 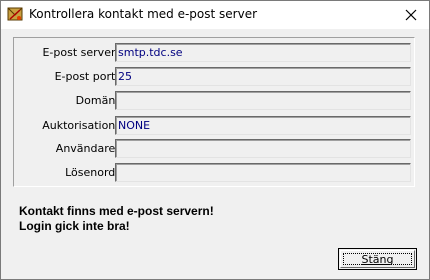 I want to click on close-icon, so click(x=411, y=15).